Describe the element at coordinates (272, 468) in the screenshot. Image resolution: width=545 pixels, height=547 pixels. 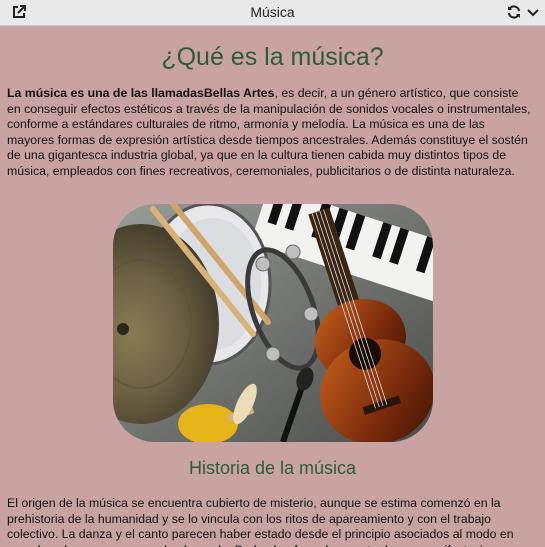
I see `history-heading: Historia de la música` at that location.